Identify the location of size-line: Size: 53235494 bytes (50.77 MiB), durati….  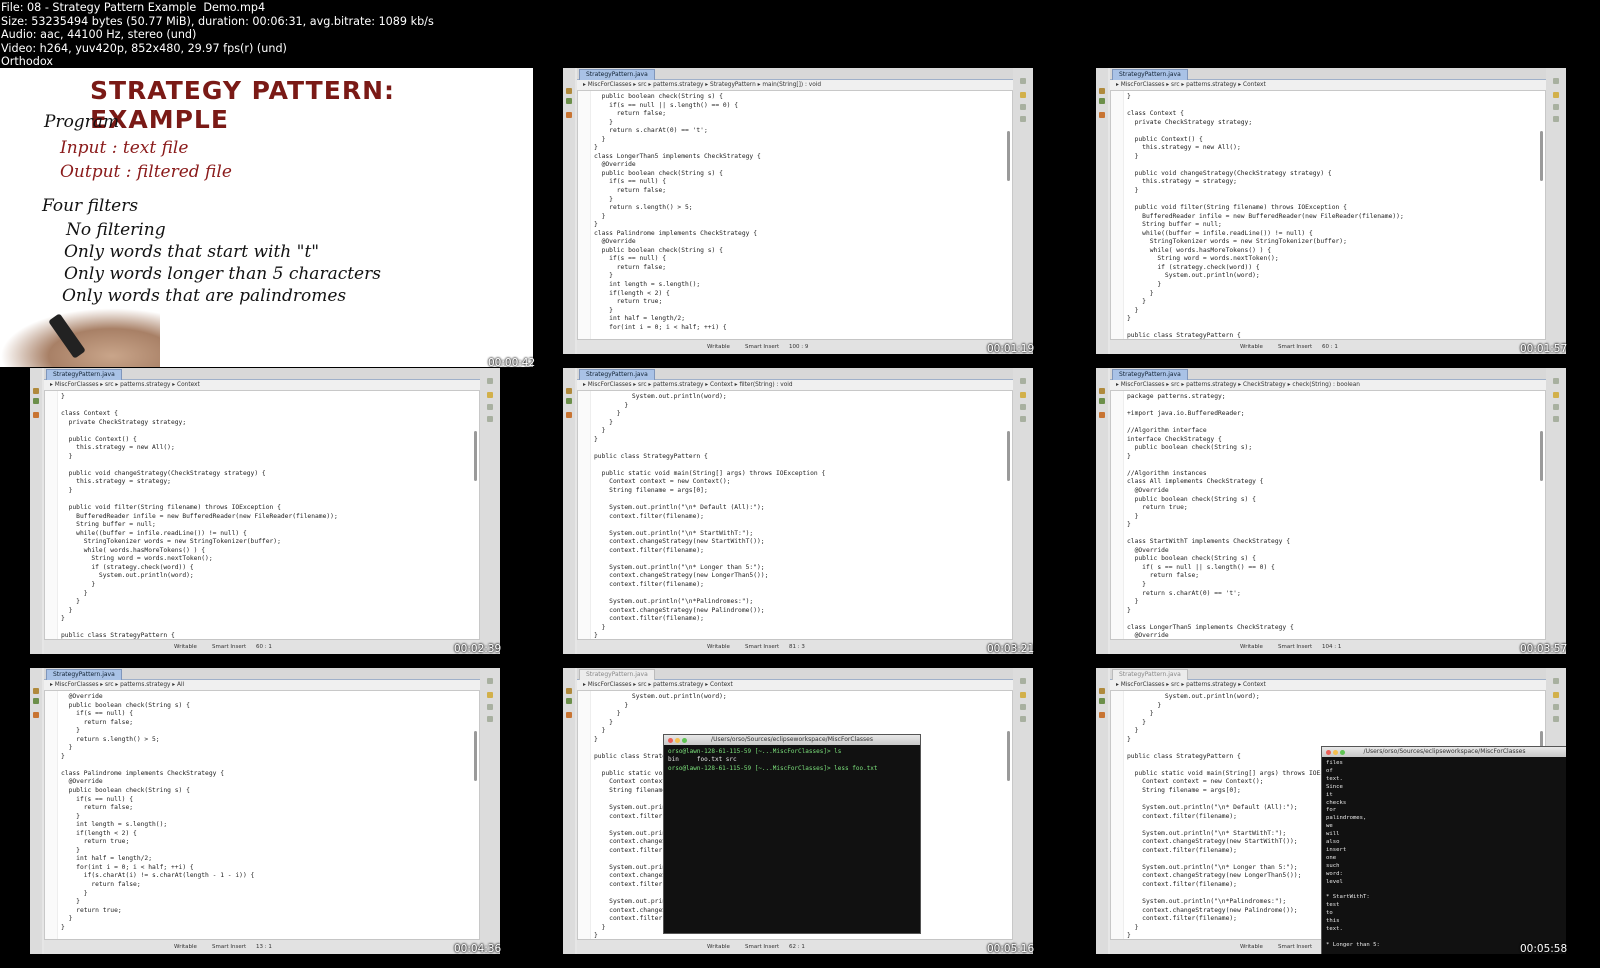
(217, 21).